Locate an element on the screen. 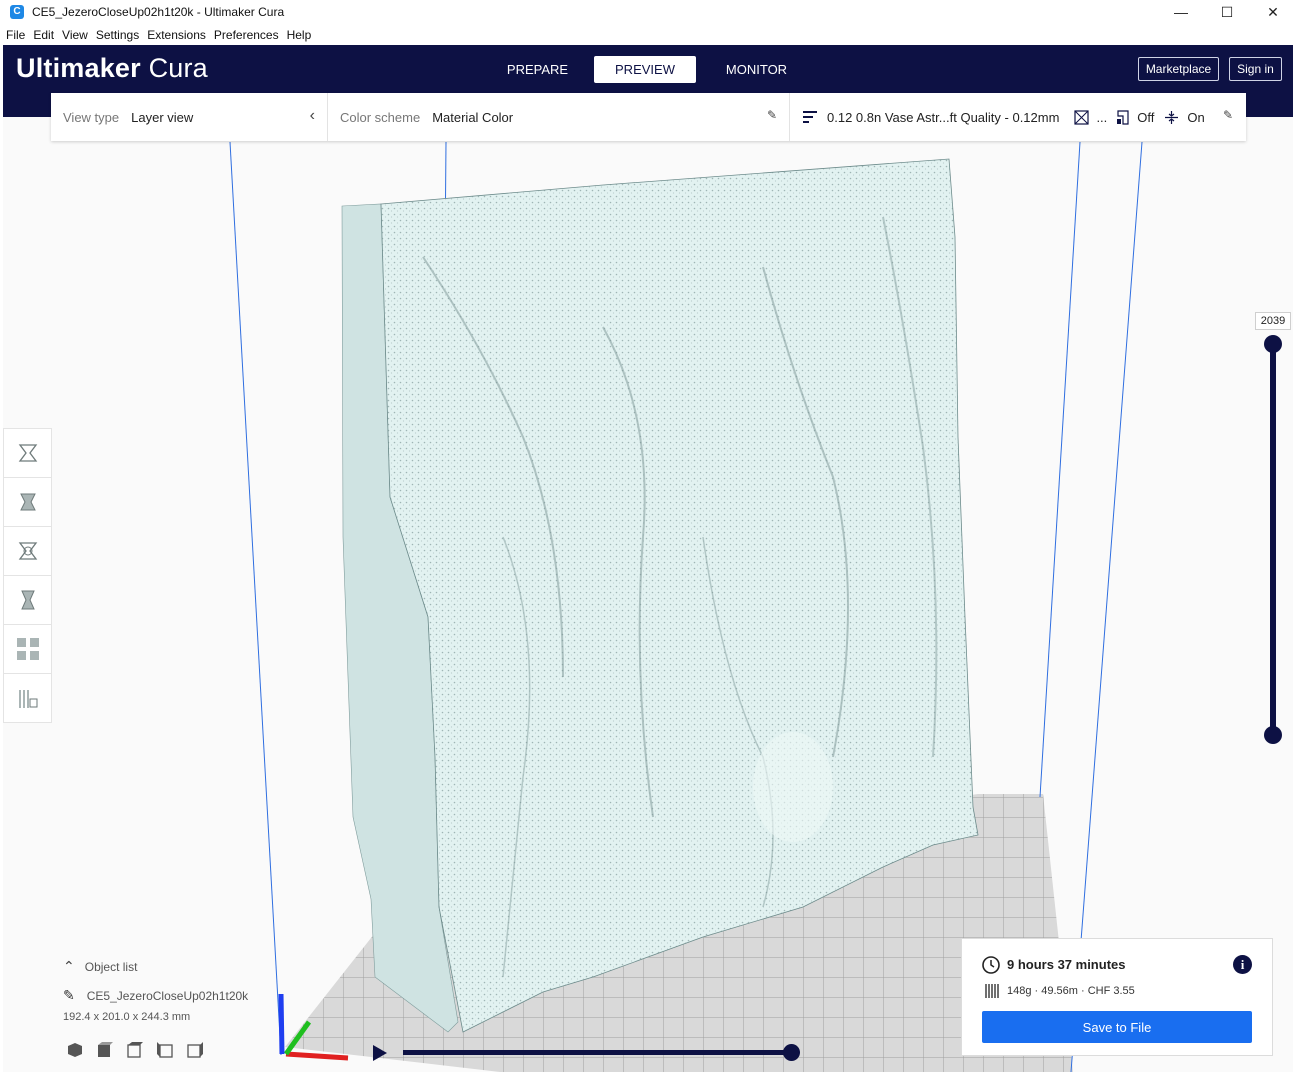  scale-icon is located at coordinates (27, 502).